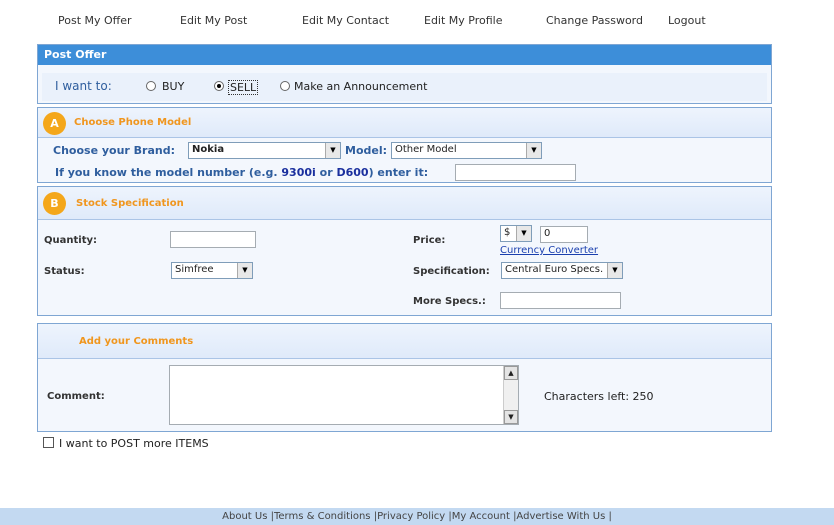 The width and height of the screenshot is (834, 525). I want to click on scroll-up-icon: ▲, so click(511, 373).